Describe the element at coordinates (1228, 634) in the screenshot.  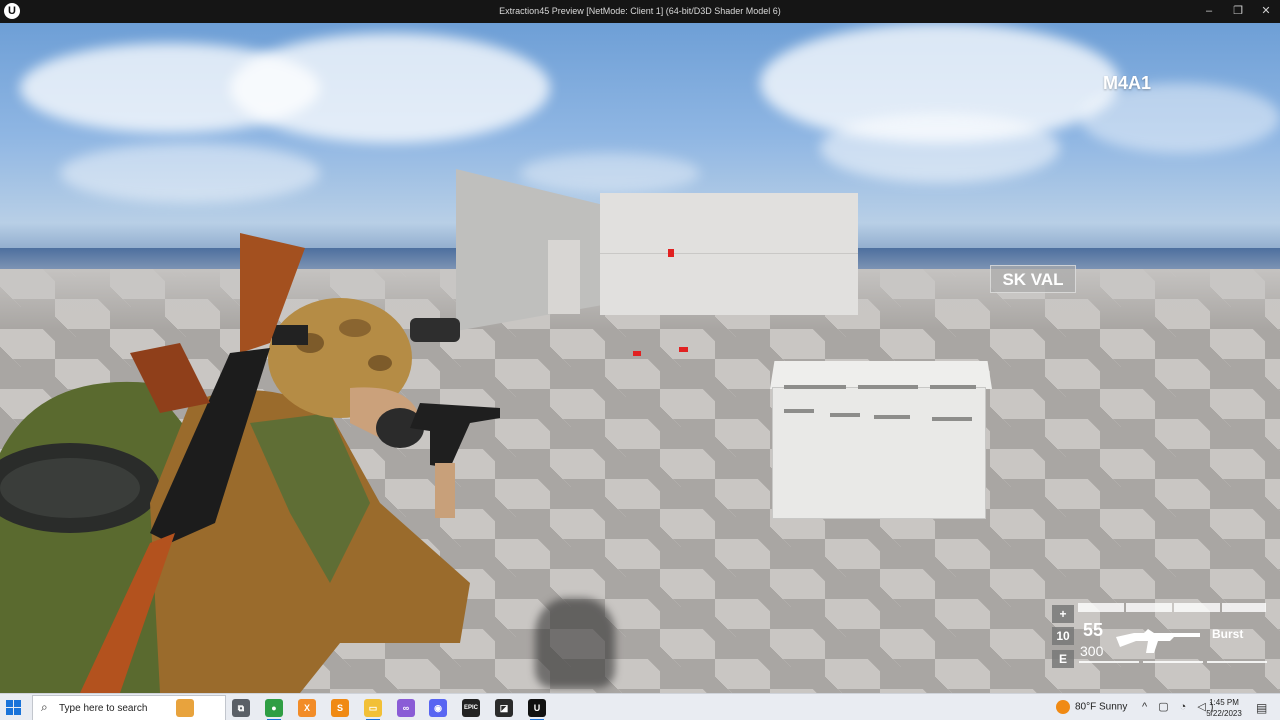
I see `fire-mode: Burst` at that location.